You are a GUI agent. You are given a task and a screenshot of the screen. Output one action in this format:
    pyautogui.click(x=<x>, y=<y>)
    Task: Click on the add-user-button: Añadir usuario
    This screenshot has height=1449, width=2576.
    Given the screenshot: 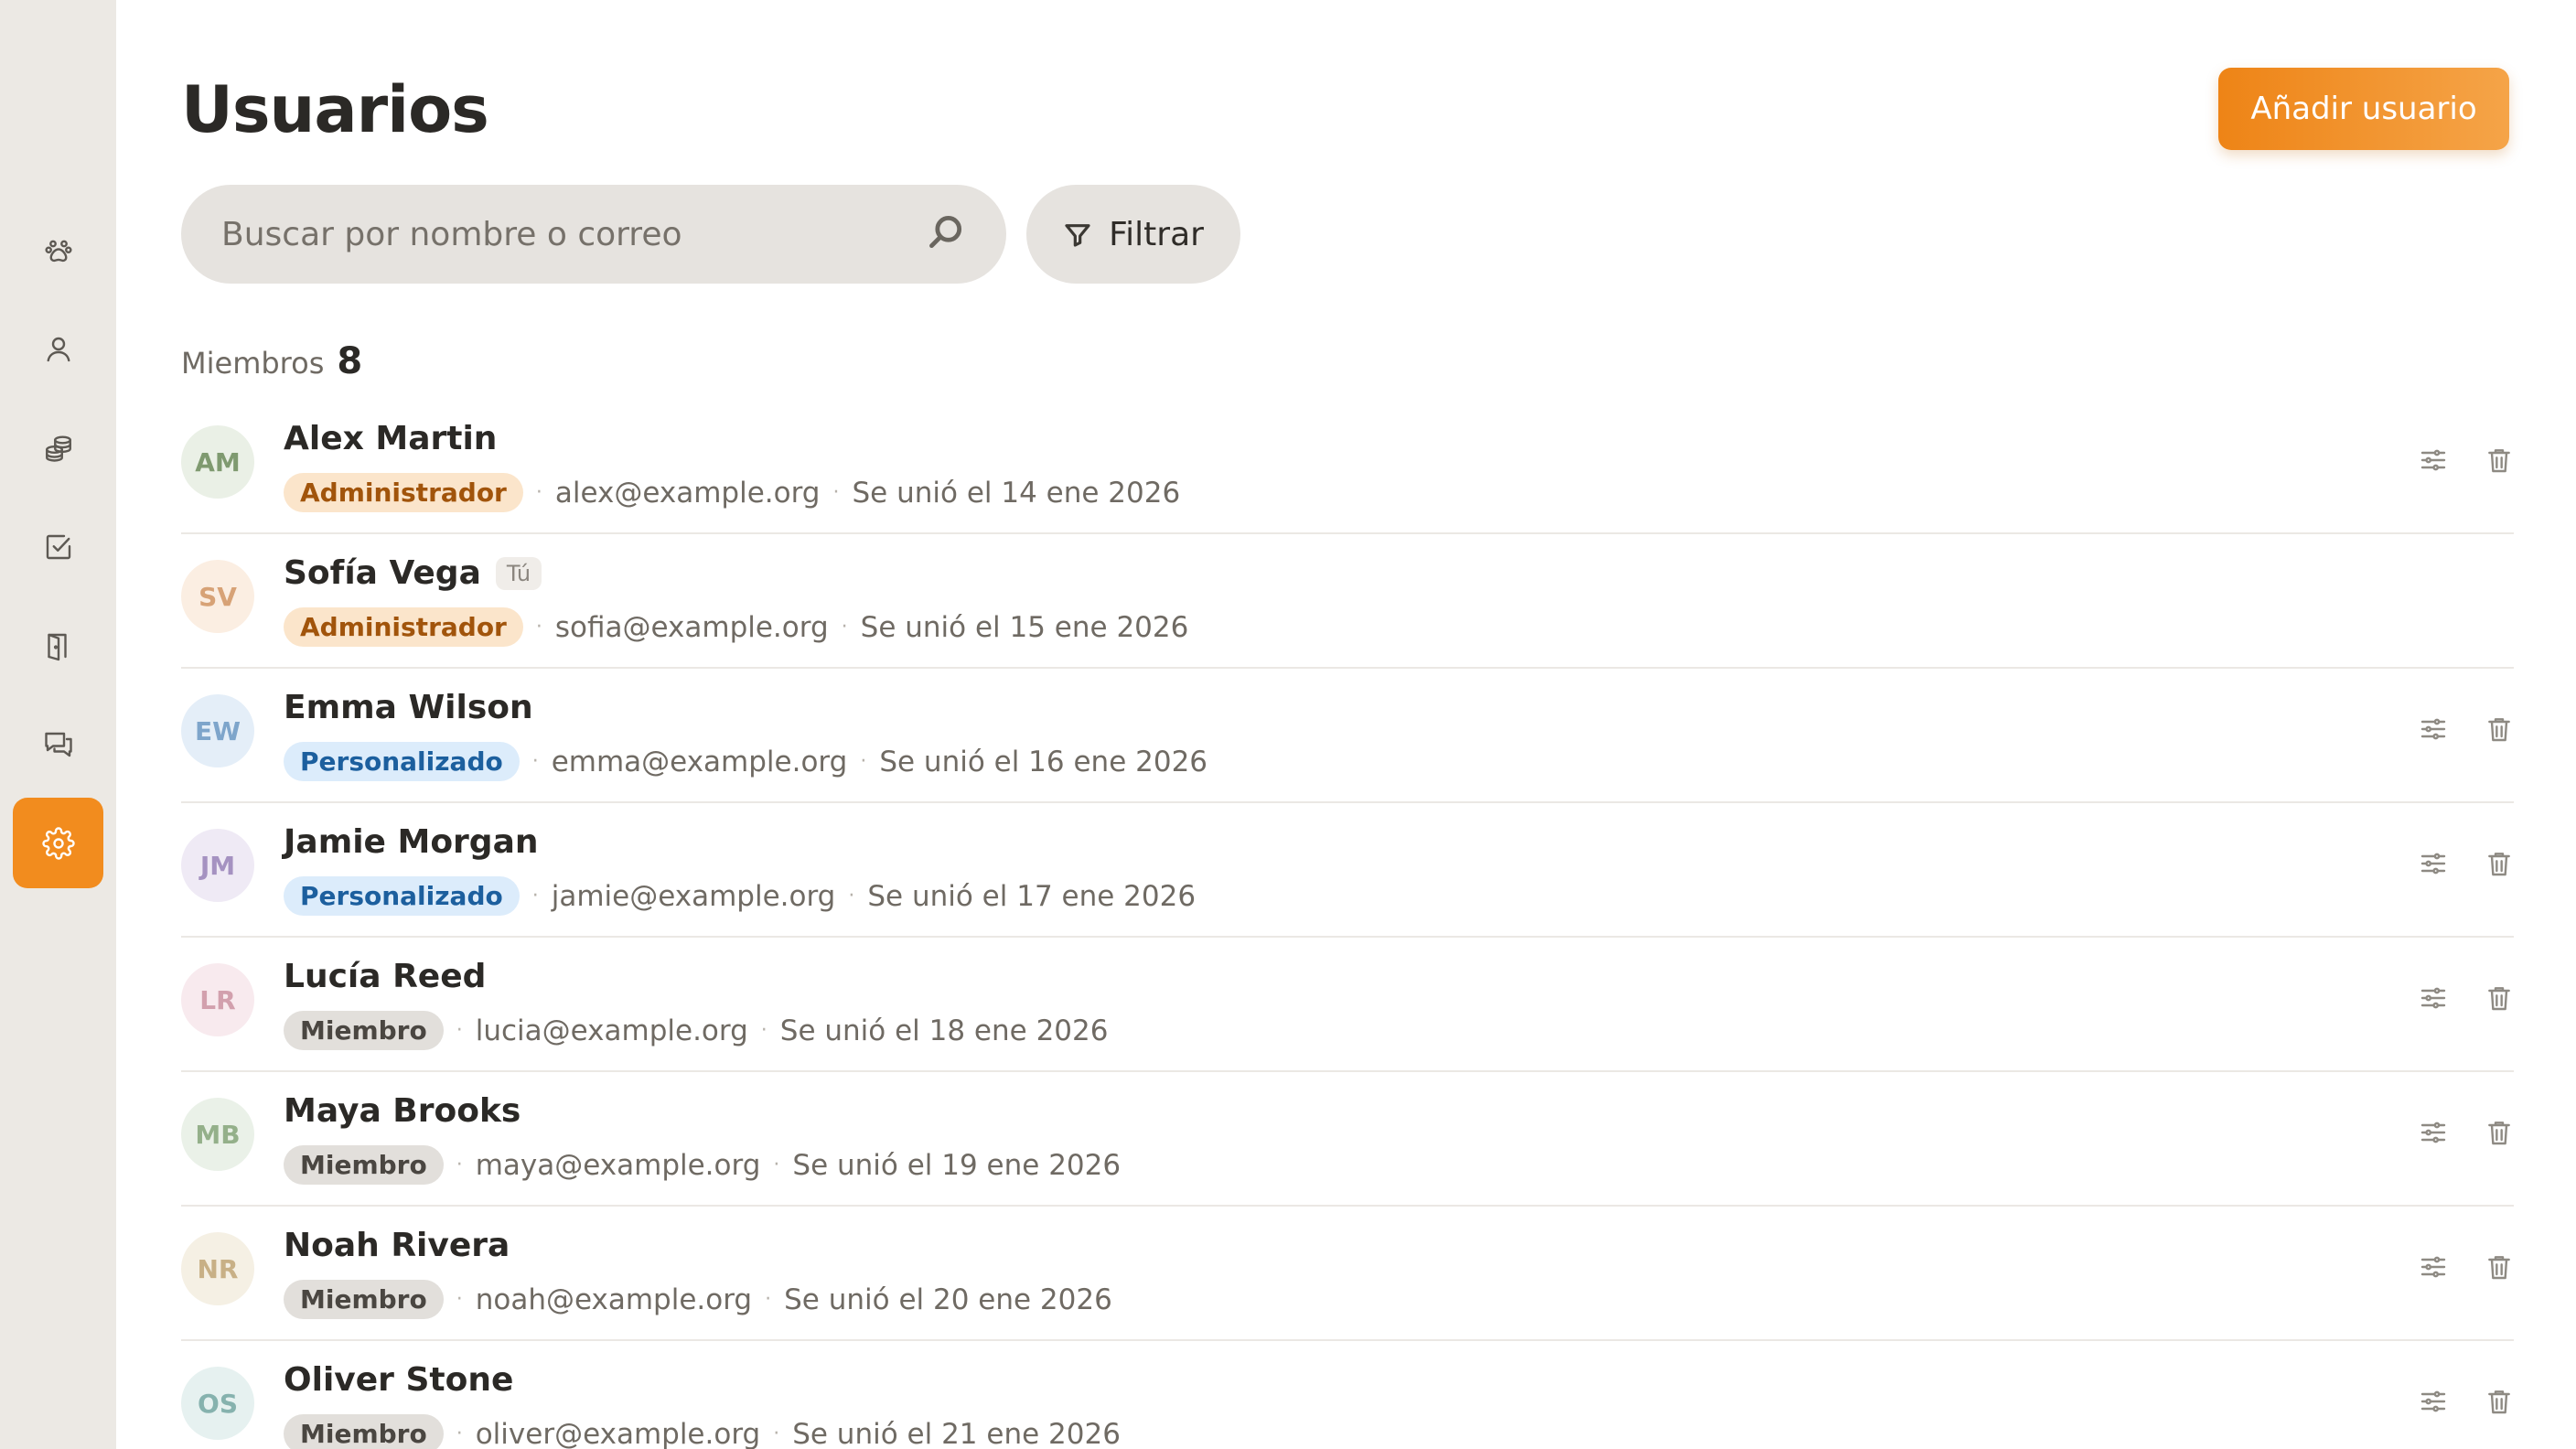 What is the action you would take?
    pyautogui.click(x=2363, y=109)
    